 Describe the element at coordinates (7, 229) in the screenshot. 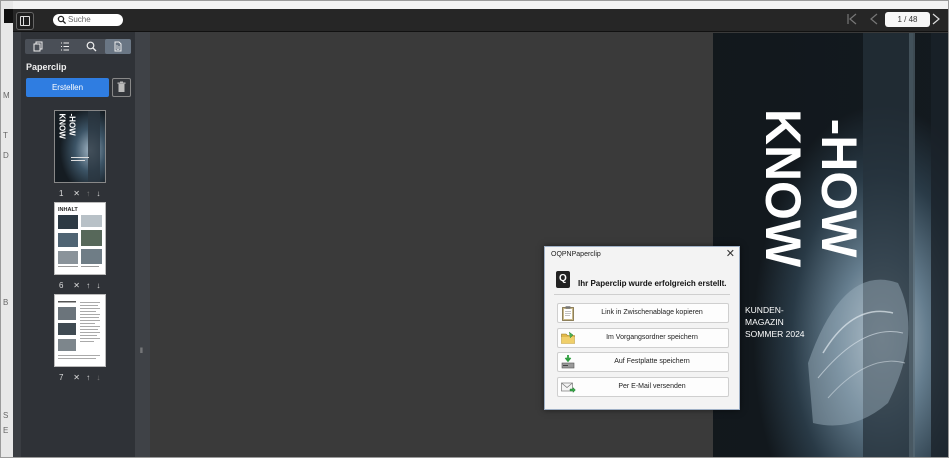

I see `background-window-edge: M T D B S E` at that location.